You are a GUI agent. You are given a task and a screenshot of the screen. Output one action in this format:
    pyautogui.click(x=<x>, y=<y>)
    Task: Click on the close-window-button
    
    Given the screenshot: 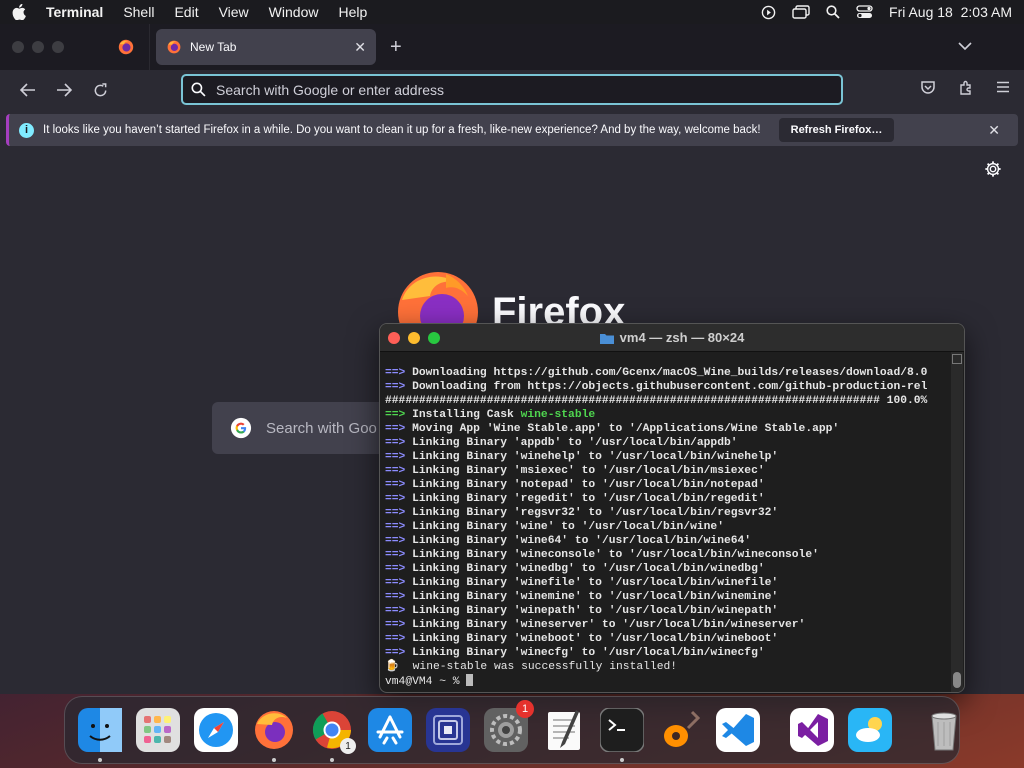 What is the action you would take?
    pyautogui.click(x=18, y=47)
    